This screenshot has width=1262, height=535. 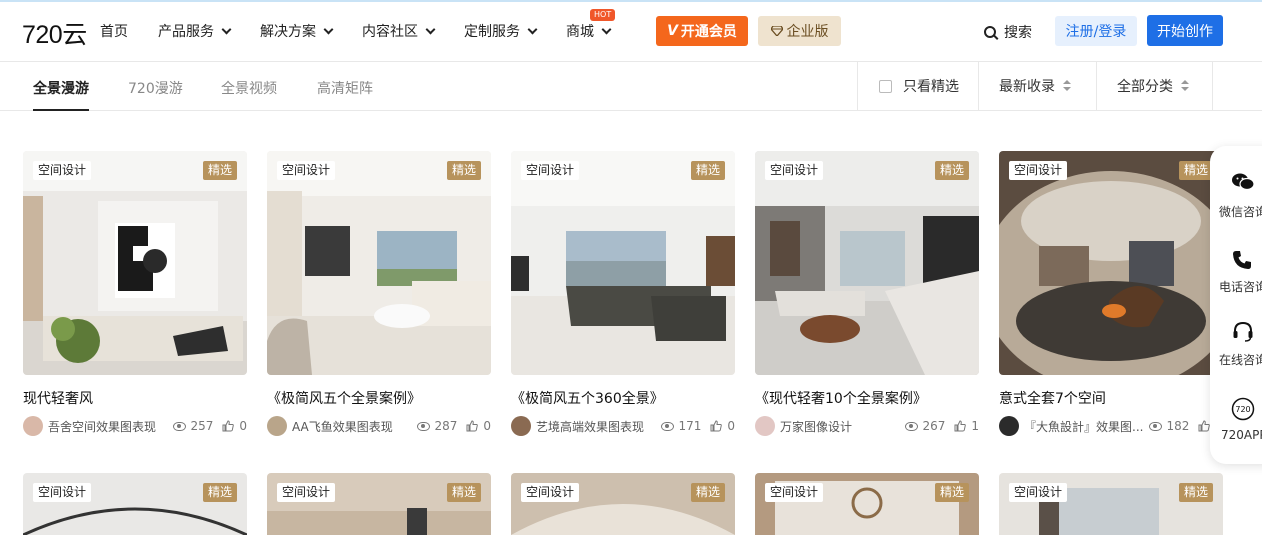 What do you see at coordinates (1243, 331) in the screenshot?
I see `headset-icon` at bounding box center [1243, 331].